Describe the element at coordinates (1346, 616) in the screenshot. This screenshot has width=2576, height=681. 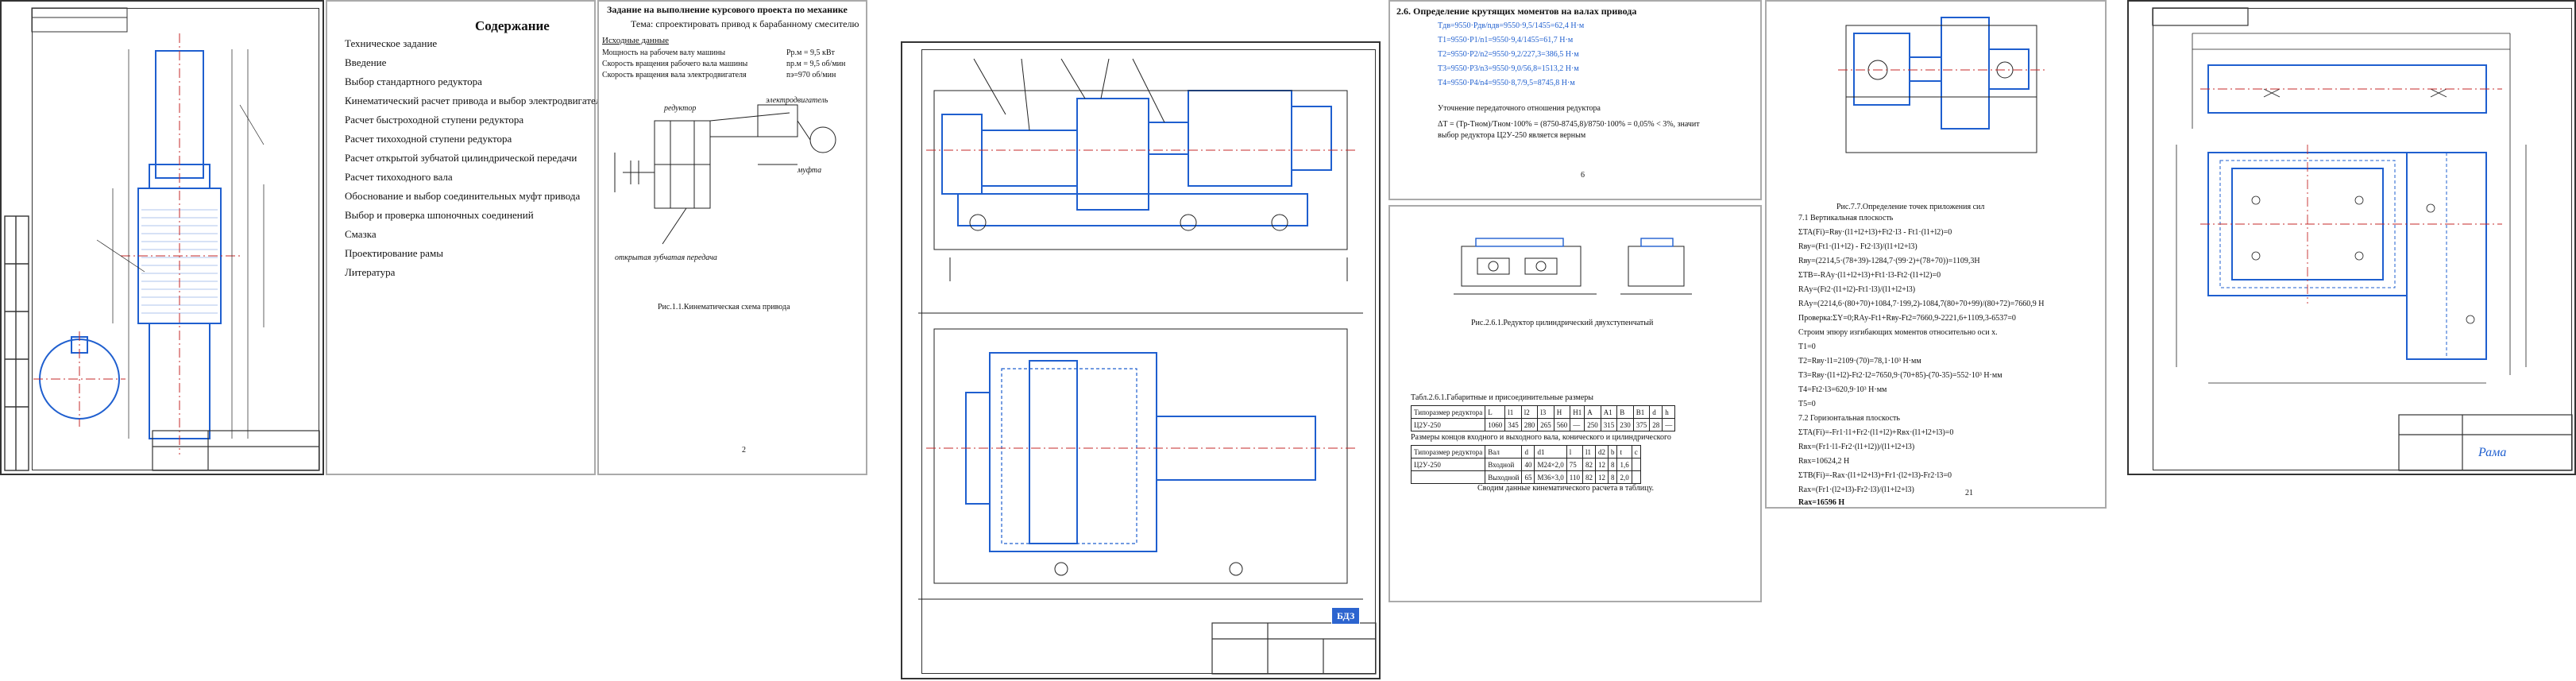
I see `stamp-code: БДЗ` at that location.